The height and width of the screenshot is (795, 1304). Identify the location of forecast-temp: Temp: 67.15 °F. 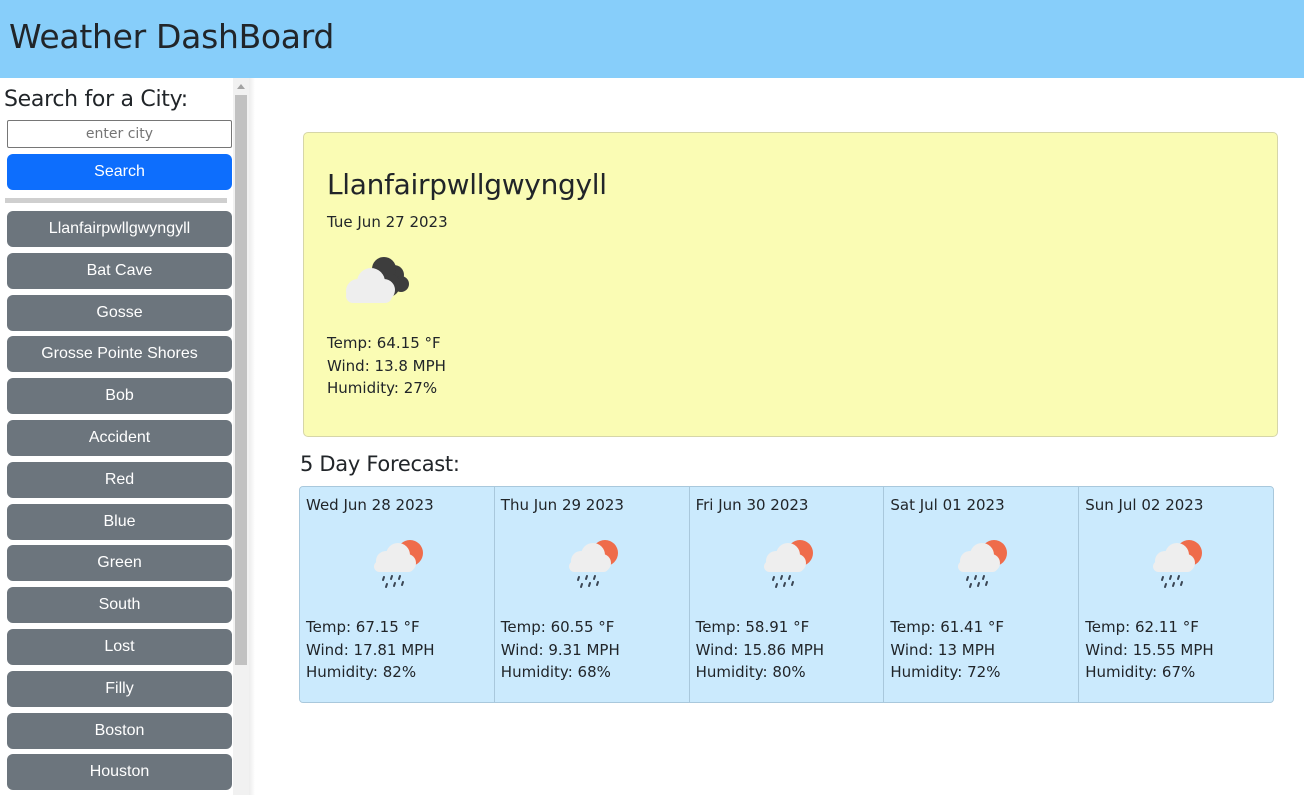
(363, 627).